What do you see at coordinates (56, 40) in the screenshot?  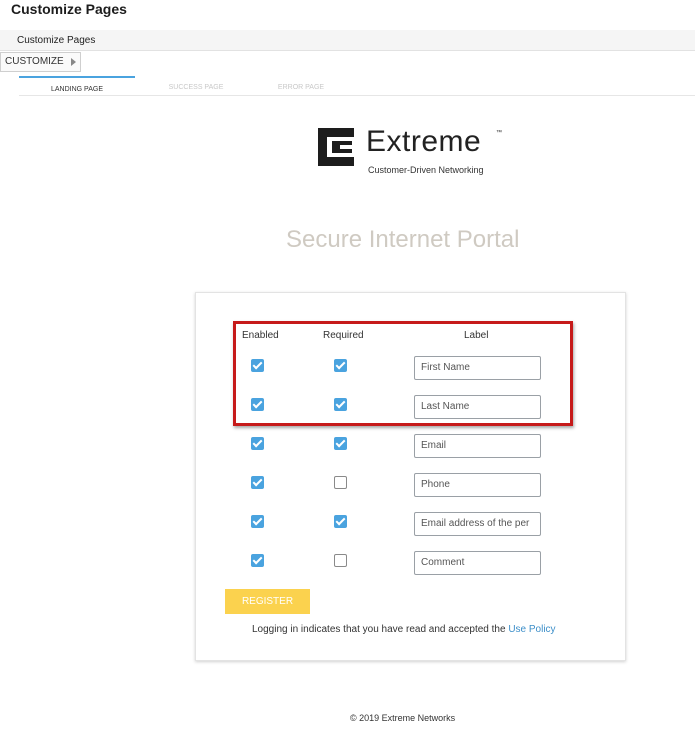 I see `sub-header-label: Customize Pages` at bounding box center [56, 40].